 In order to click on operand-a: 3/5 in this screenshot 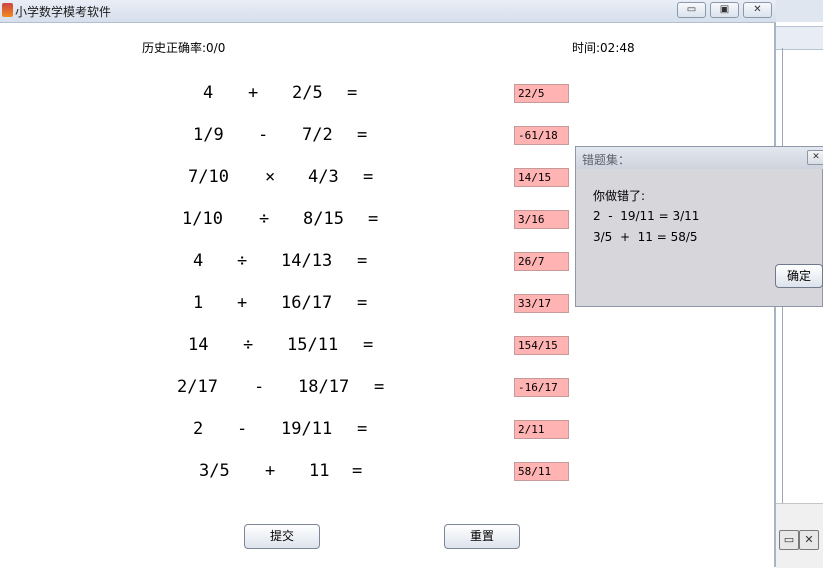, I will do `click(214, 471)`.